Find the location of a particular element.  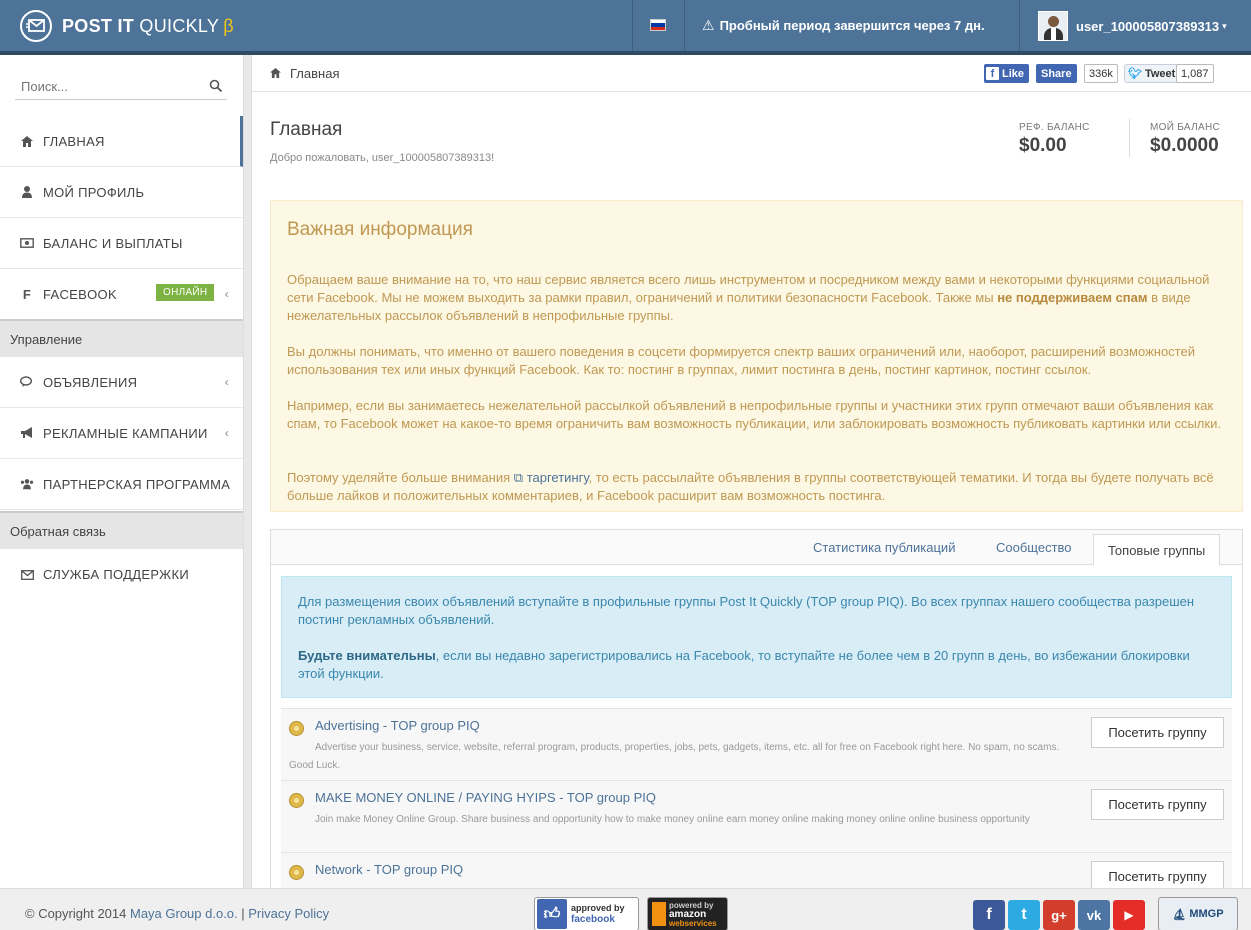

sidebar-search is located at coordinates (121, 86).